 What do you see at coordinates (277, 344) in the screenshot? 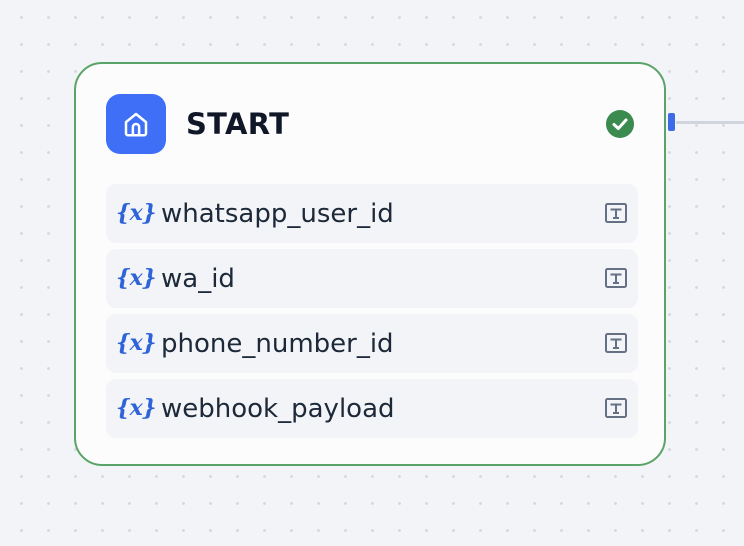
I see `variable-name: phone_number_id` at bounding box center [277, 344].